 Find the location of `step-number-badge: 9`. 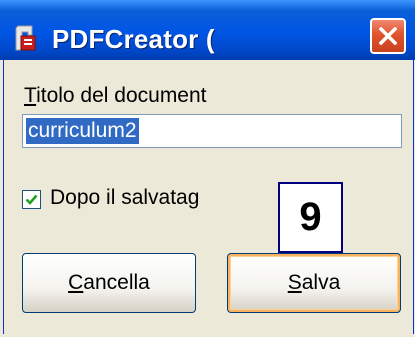

step-number-badge: 9 is located at coordinates (310, 217).